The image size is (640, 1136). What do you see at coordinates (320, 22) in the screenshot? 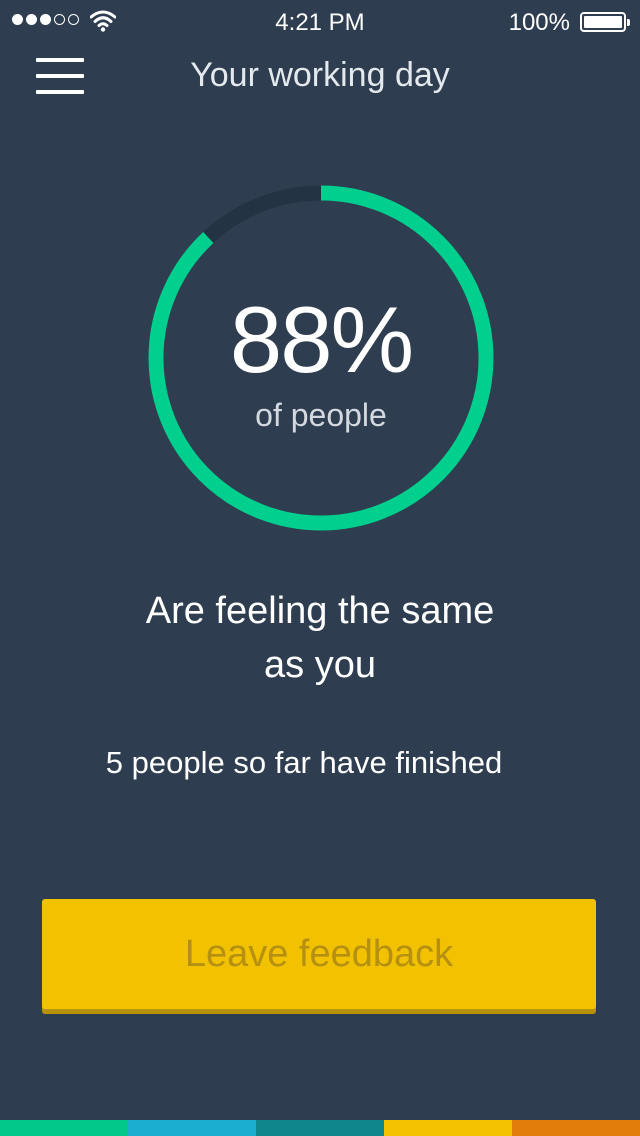
I see `status-bar: 4:21 PM 100%` at bounding box center [320, 22].